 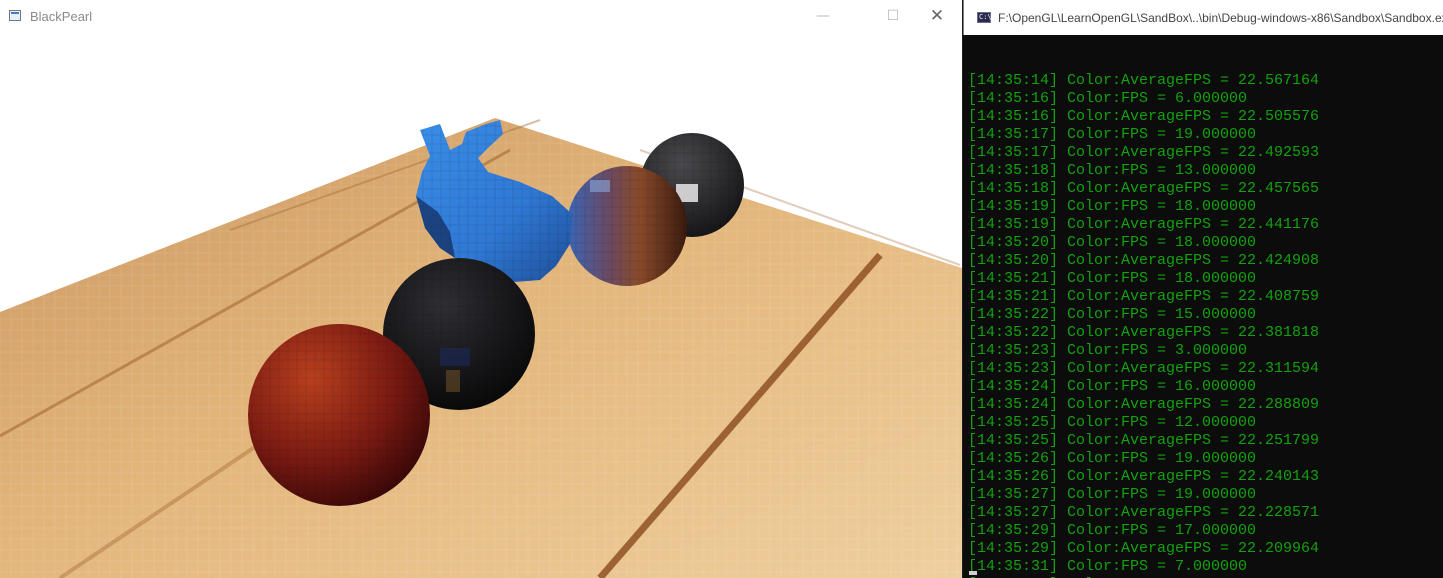 What do you see at coordinates (1144, 512) in the screenshot?
I see `console-line: [14:35:27] Color:AverageFPS = 22.228571` at bounding box center [1144, 512].